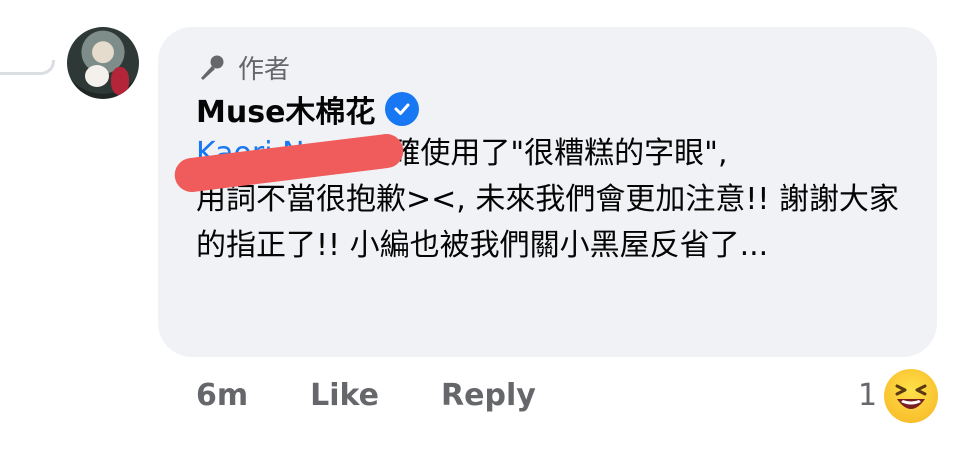 The width and height of the screenshot is (973, 467). I want to click on author-name: Muse木棉花, so click(285, 109).